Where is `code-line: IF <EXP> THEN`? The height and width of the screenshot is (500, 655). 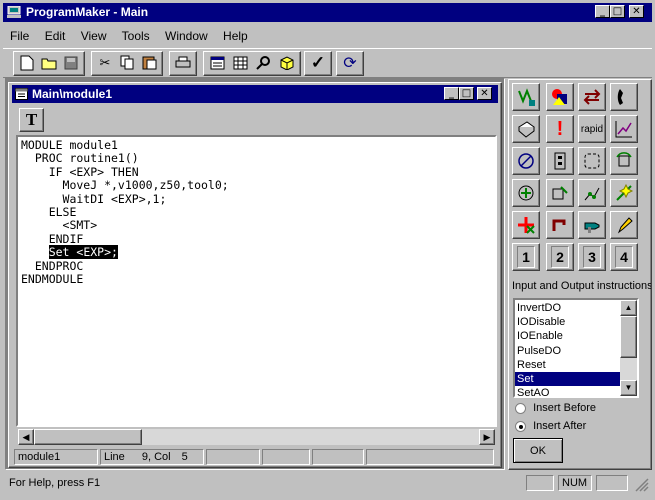 code-line: IF <EXP> THEN is located at coordinates (125, 172).